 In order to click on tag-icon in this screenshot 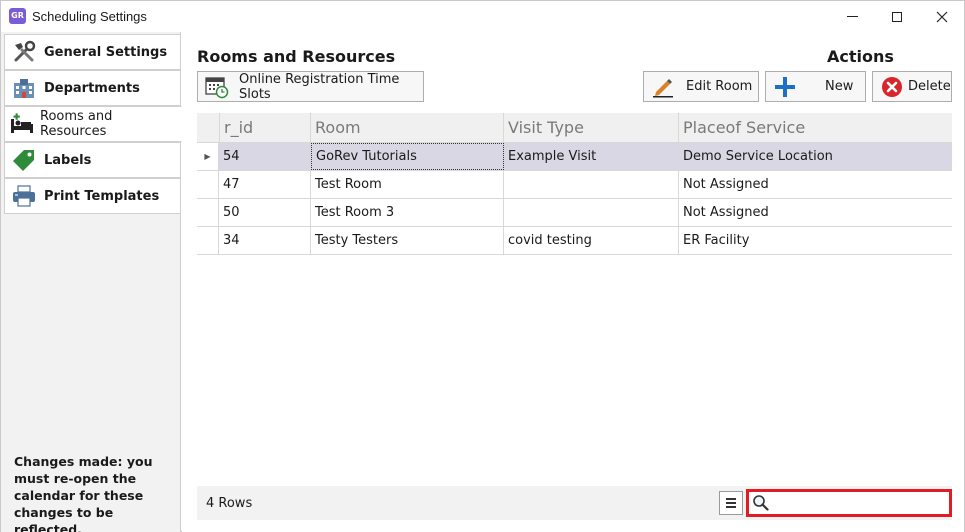, I will do `click(24, 160)`.